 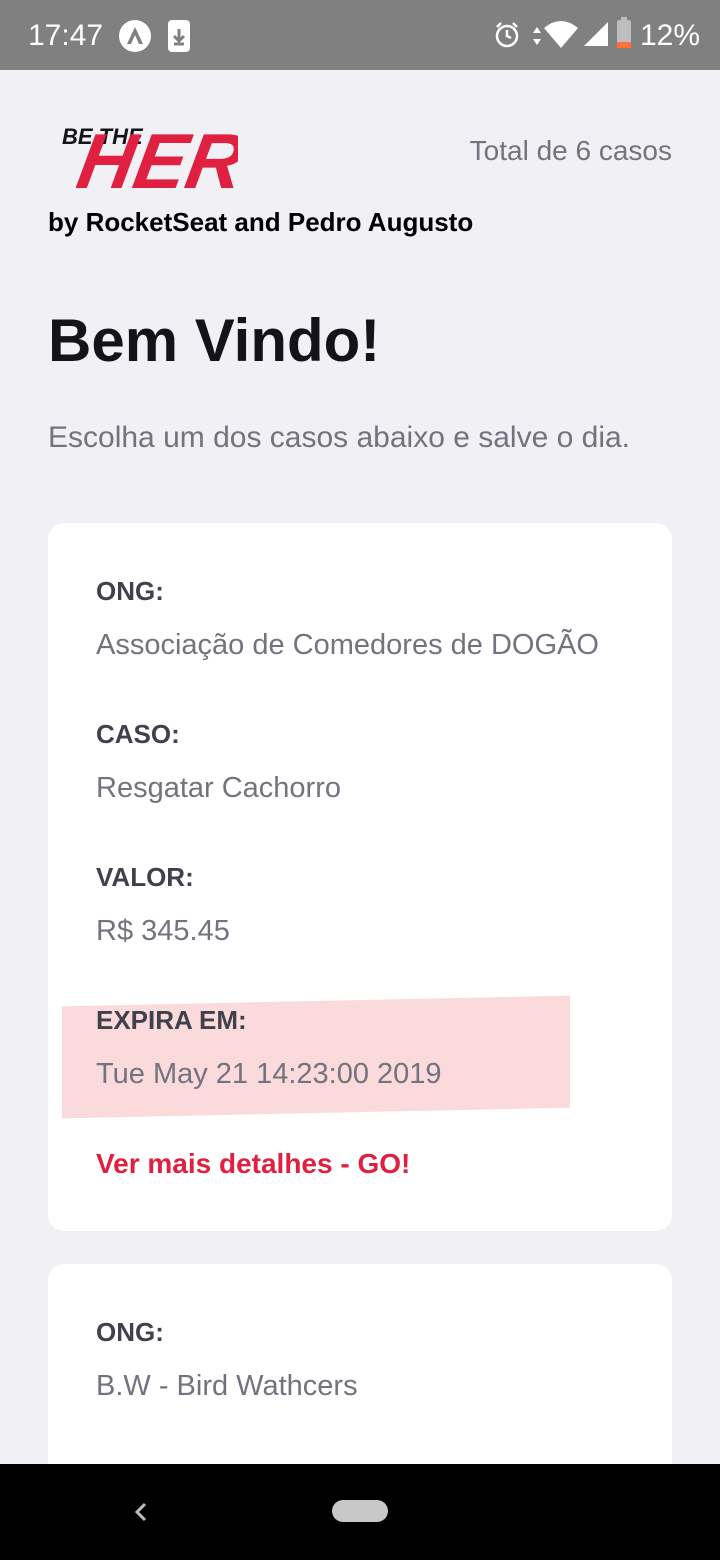 What do you see at coordinates (135, 36) in the screenshot?
I see `app-notification-icon` at bounding box center [135, 36].